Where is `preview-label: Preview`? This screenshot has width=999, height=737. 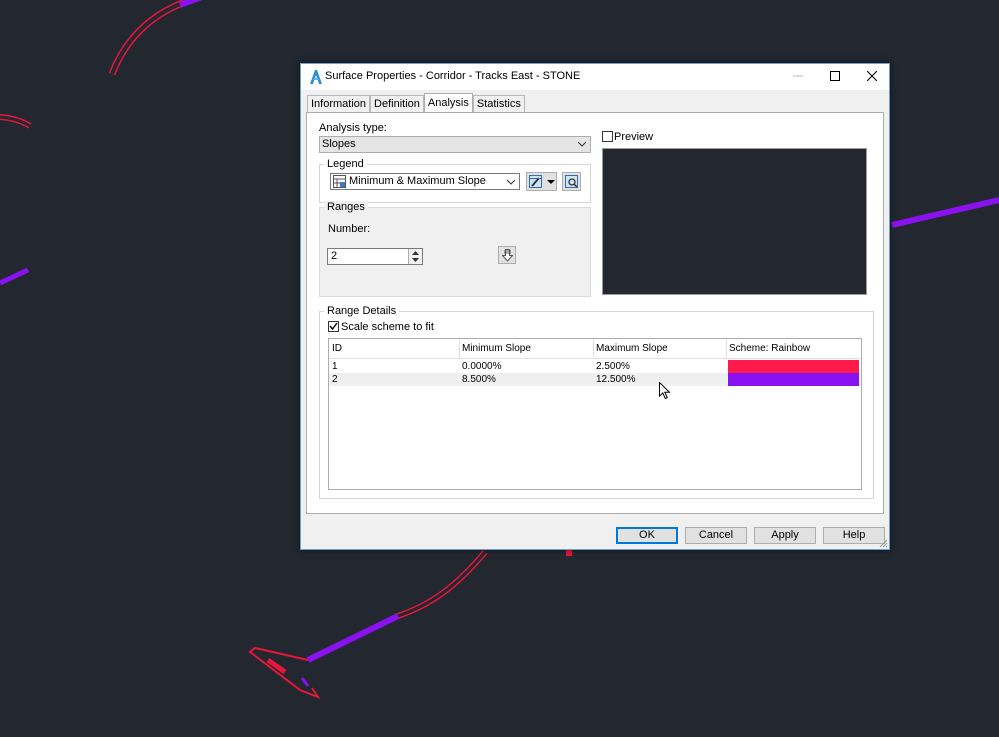
preview-label: Preview is located at coordinates (634, 137).